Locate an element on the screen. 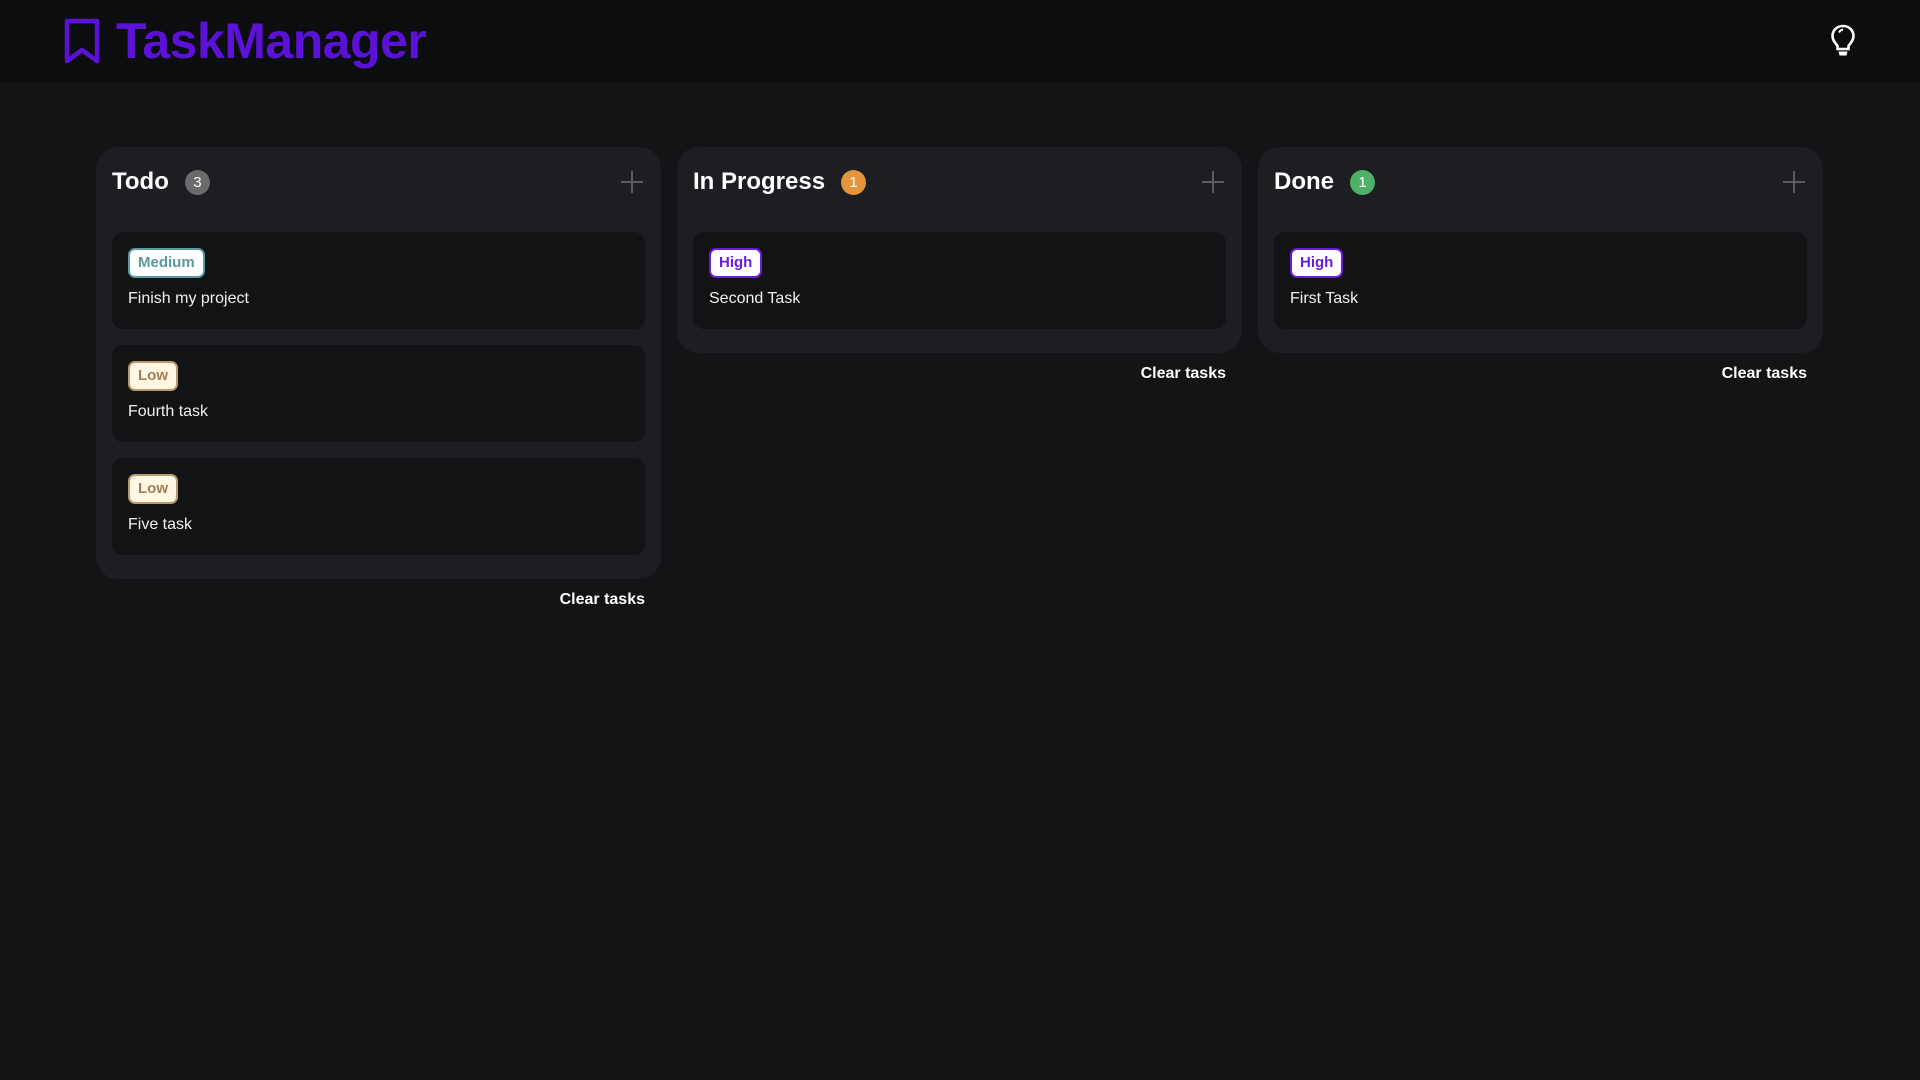 The height and width of the screenshot is (1080, 1920). task-card: Low Fourth task is located at coordinates (378, 393).